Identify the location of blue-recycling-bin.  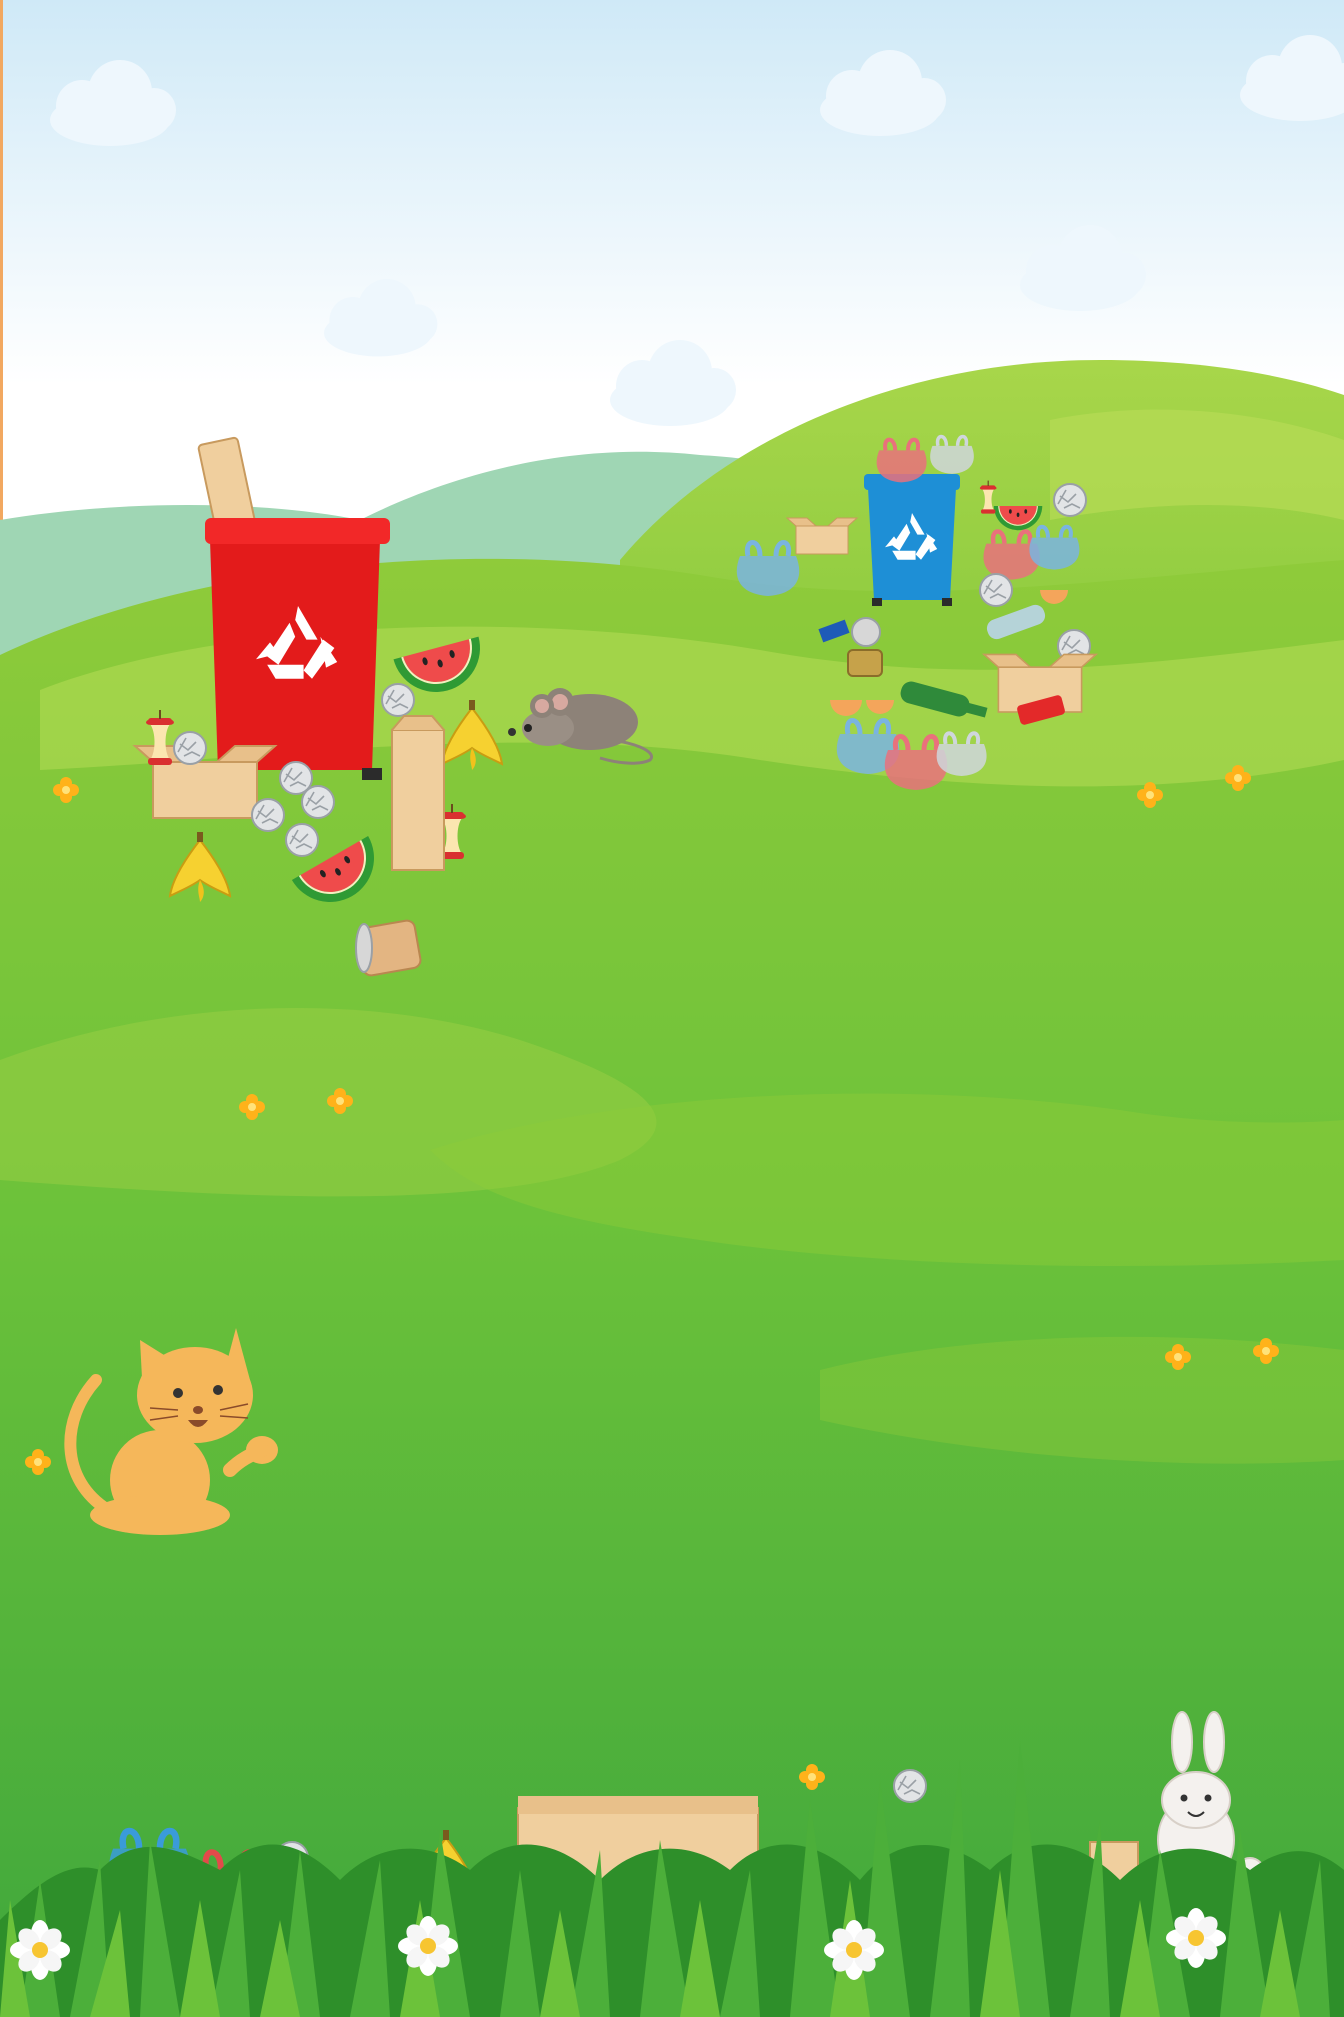
(912, 540).